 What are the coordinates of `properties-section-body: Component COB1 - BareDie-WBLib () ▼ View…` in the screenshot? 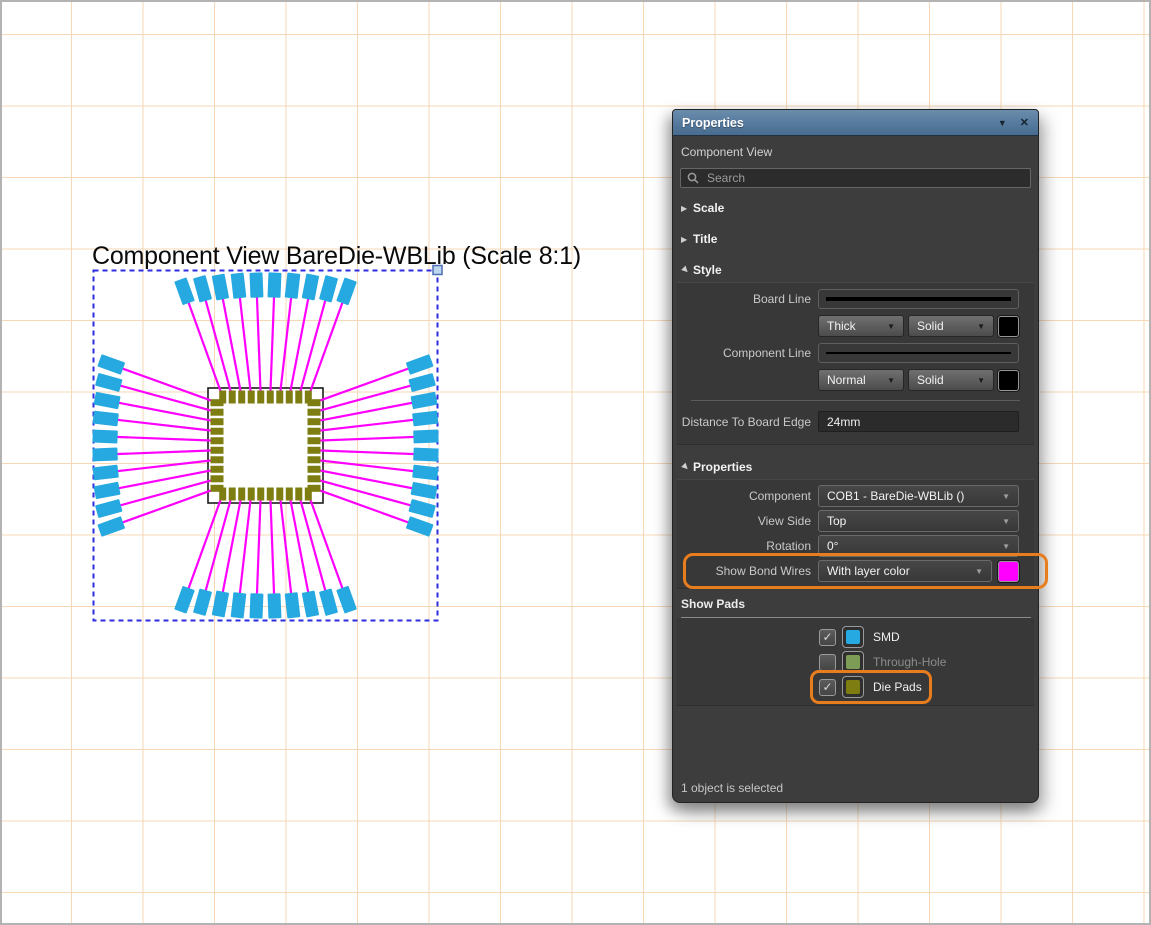 It's located at (862, 534).